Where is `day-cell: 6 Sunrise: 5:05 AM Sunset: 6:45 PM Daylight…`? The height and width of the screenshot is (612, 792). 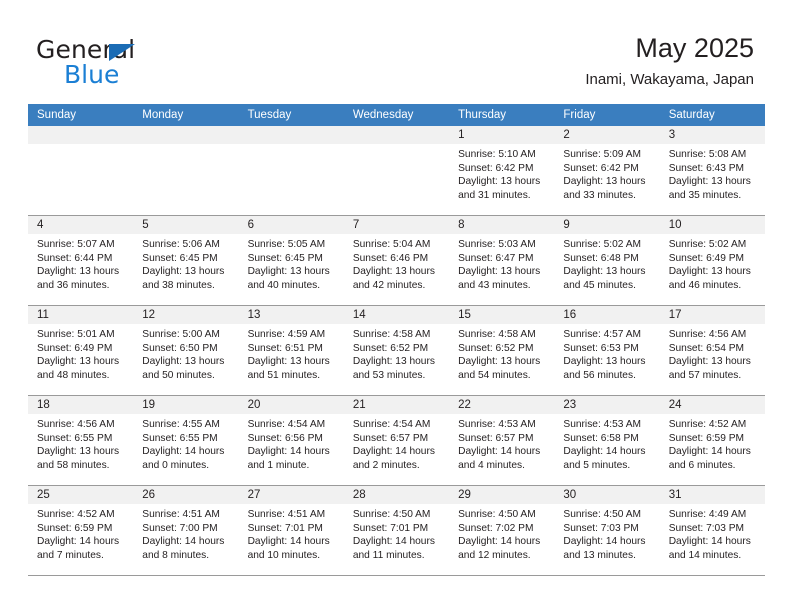
day-cell: 6 Sunrise: 5:05 AM Sunset: 6:45 PM Daylight… is located at coordinates (291, 260).